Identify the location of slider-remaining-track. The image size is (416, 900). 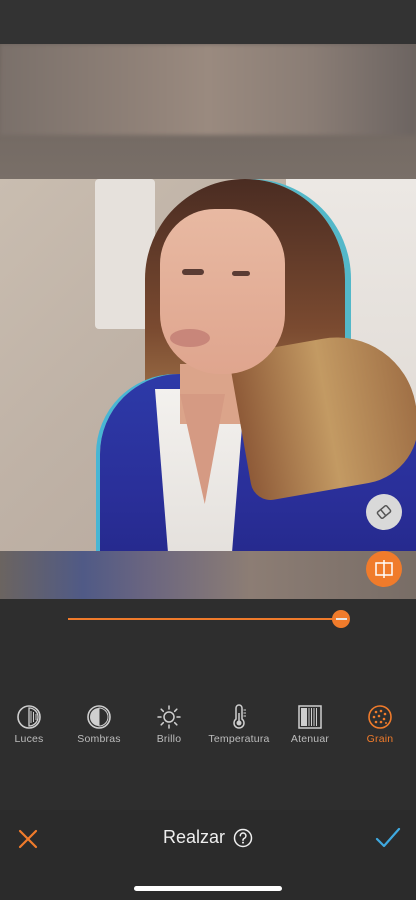
(341, 619).